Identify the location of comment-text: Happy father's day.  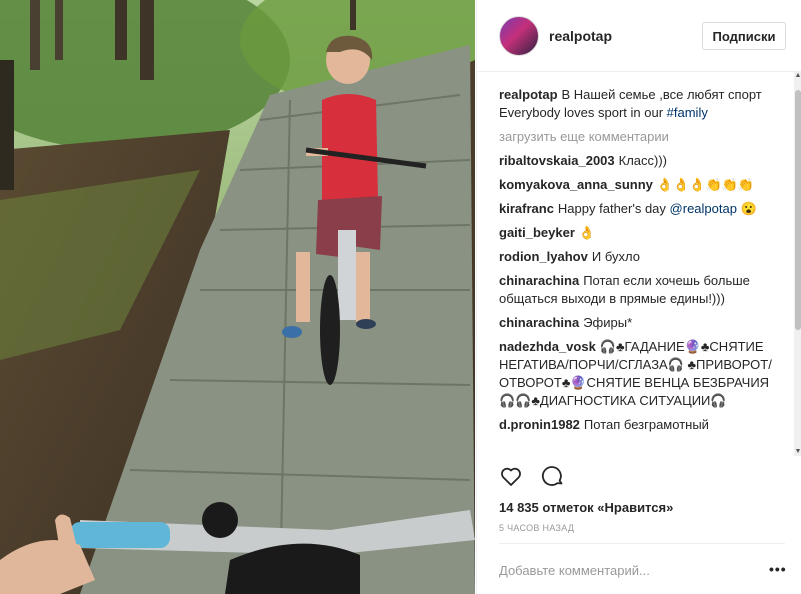
(611, 208).